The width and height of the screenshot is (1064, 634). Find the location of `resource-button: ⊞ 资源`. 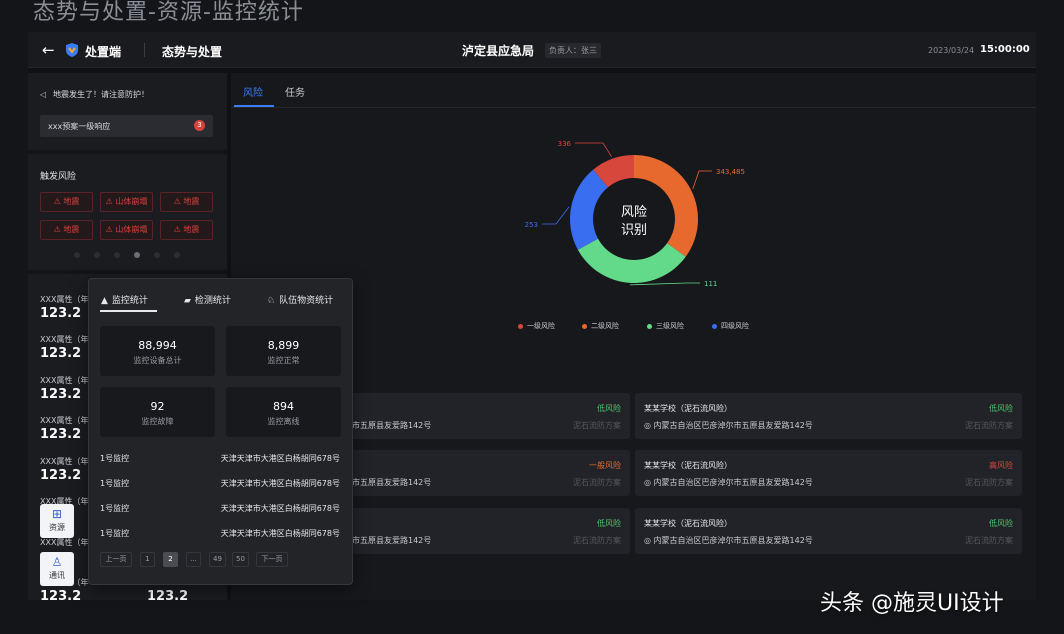

resource-button: ⊞ 资源 is located at coordinates (57, 521).